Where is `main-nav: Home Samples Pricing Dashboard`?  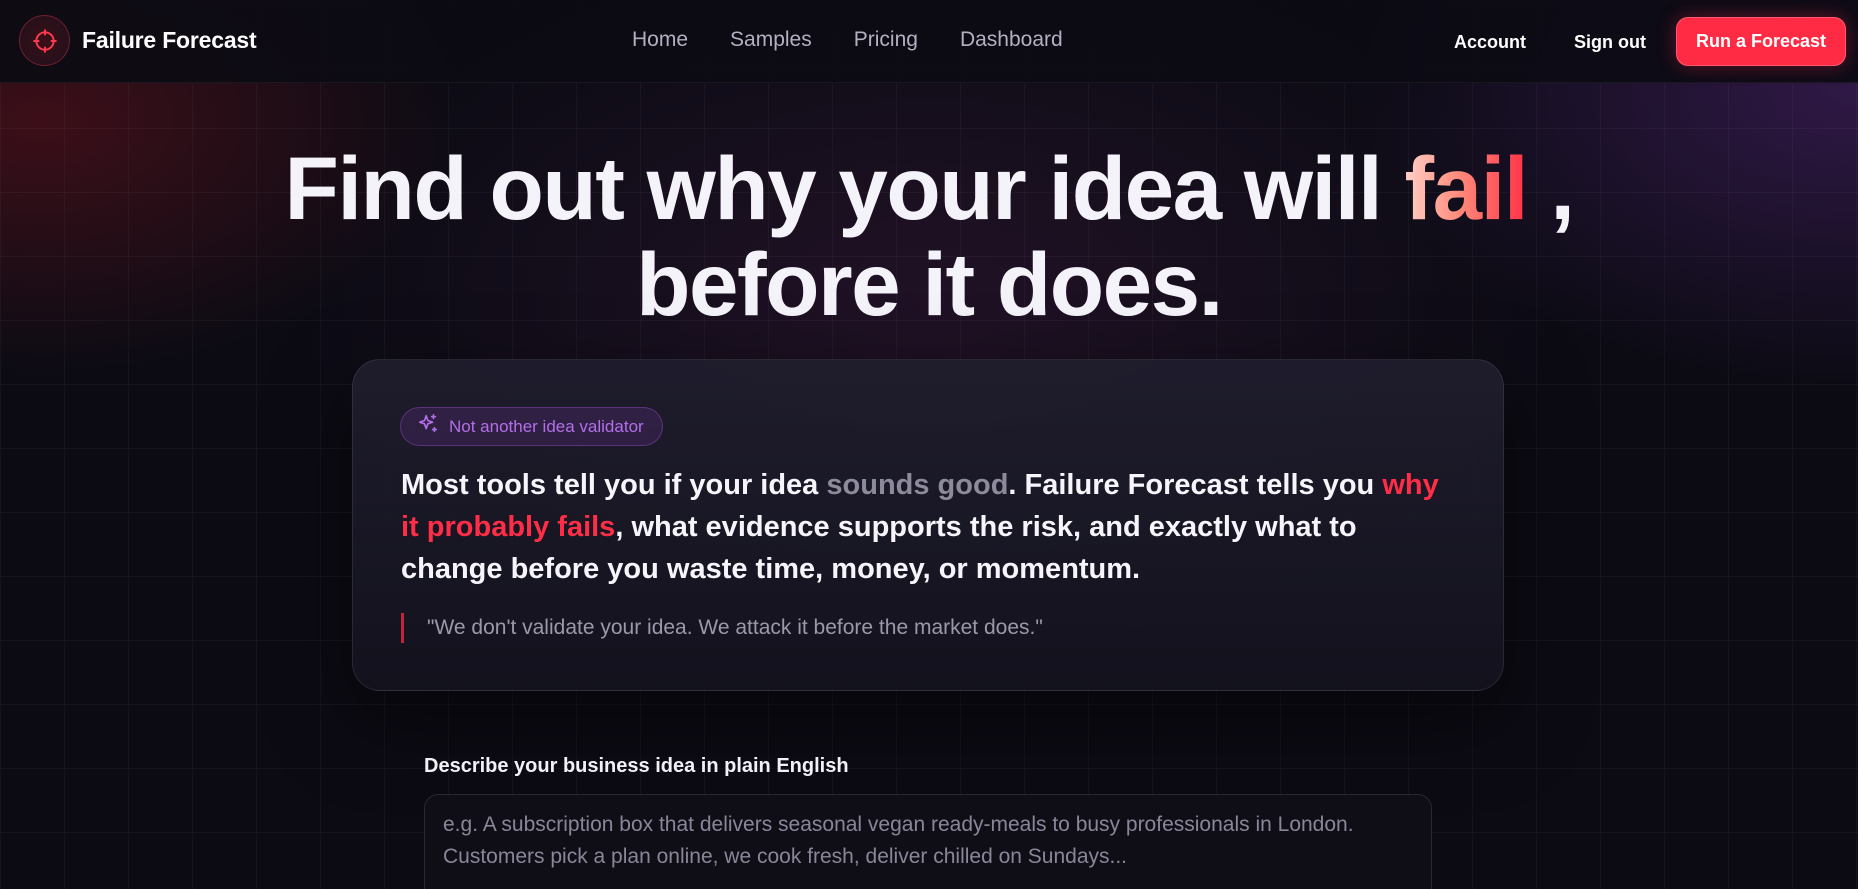
main-nav: Home Samples Pricing Dashboard is located at coordinates (847, 40).